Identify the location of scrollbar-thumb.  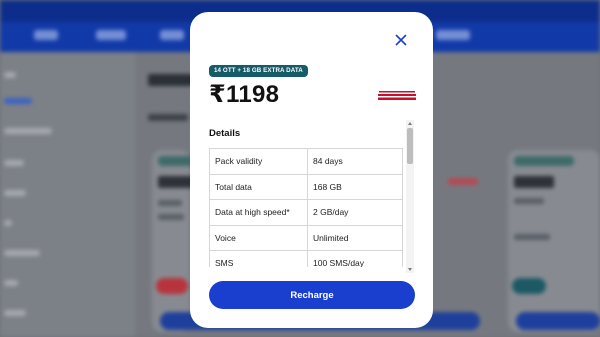
(410, 146).